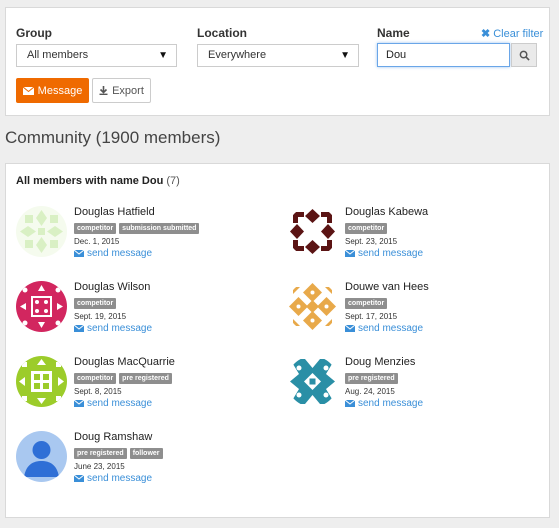 This screenshot has height=528, width=559. What do you see at coordinates (100, 316) in the screenshot?
I see `member-date: Sept. 19, 2015` at bounding box center [100, 316].